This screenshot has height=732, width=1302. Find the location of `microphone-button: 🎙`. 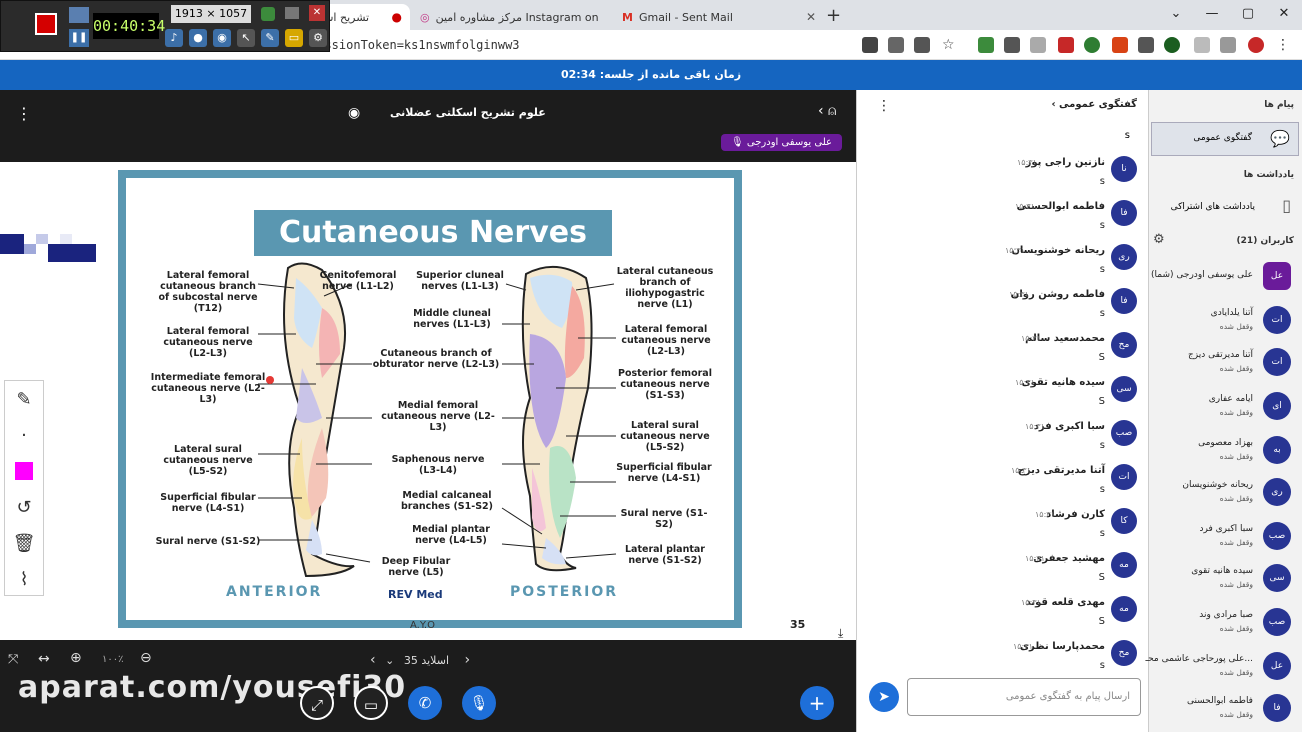

microphone-button: 🎙 is located at coordinates (479, 703).